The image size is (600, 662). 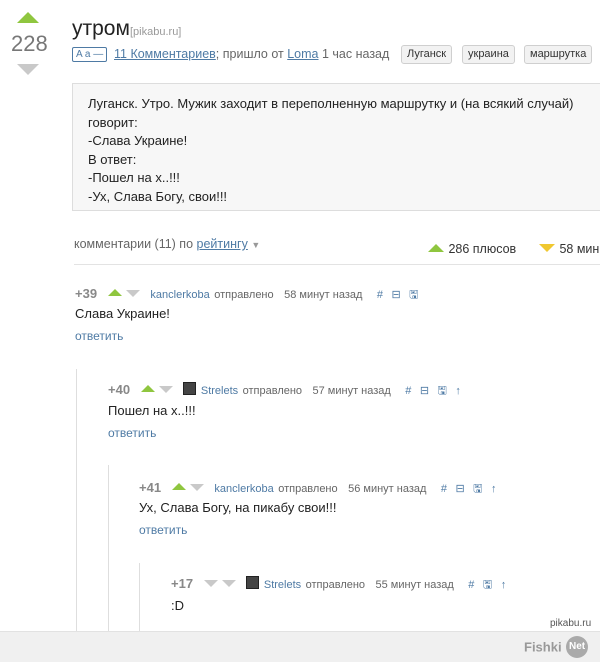 What do you see at coordinates (222, 244) in the screenshot?
I see `sort-rating-link: рейтингу` at bounding box center [222, 244].